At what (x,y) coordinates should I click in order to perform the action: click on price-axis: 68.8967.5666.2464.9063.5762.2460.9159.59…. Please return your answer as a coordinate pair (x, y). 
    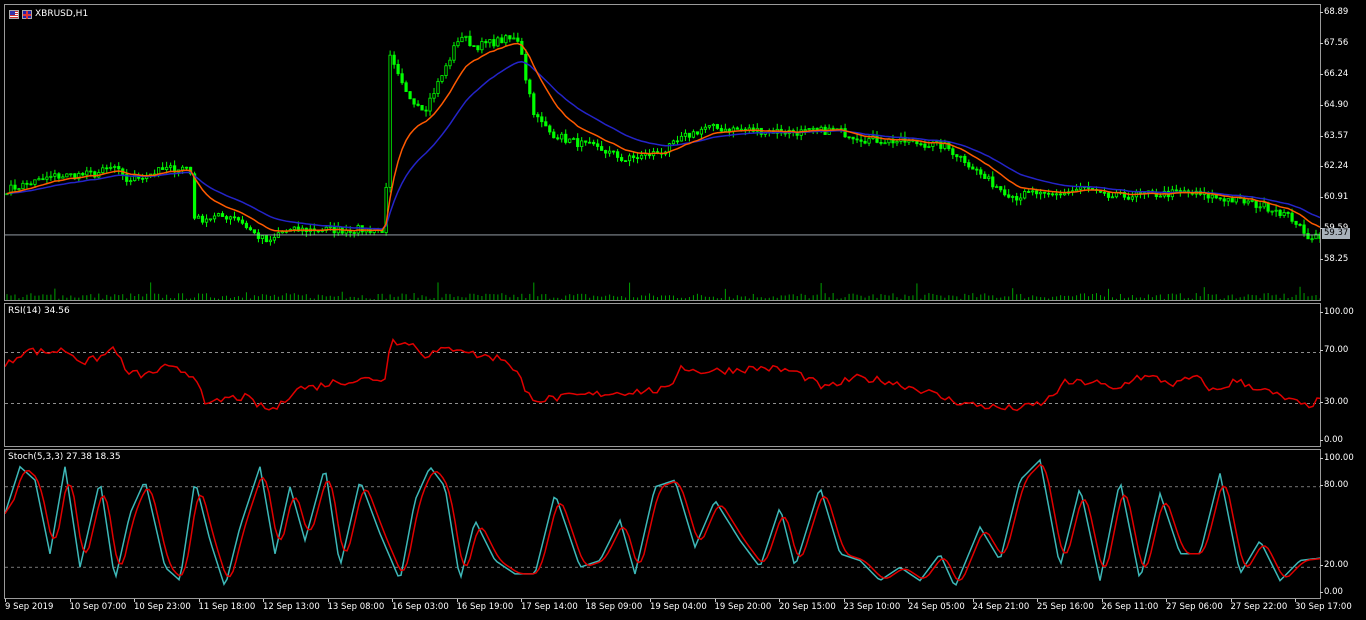
    Looking at the image, I should click on (1342, 152).